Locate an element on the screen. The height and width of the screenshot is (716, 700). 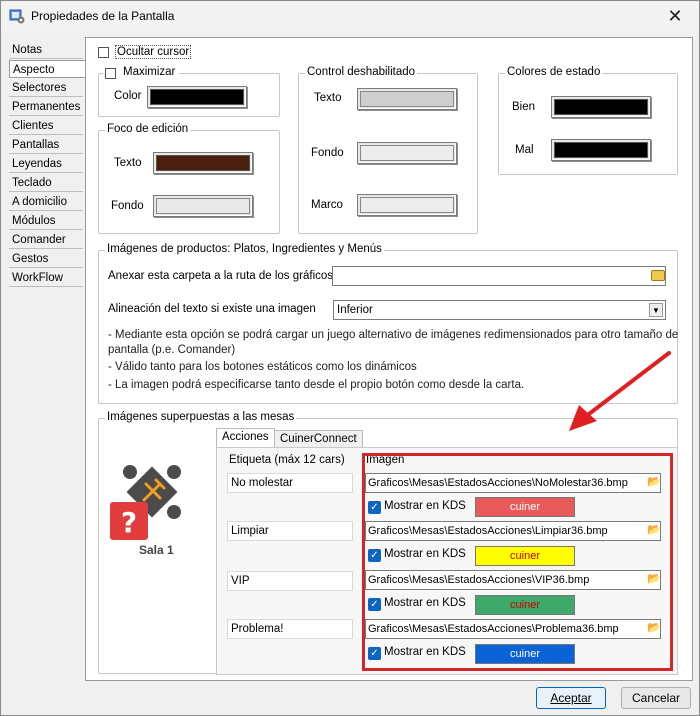
cancelar-label: Cancelar is located at coordinates (656, 698).